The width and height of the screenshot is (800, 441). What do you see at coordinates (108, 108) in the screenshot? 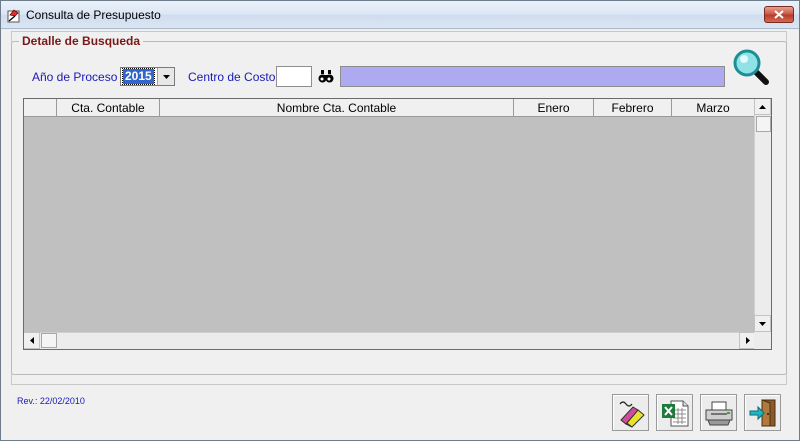
I see `column-header-account: Cta. Contable` at bounding box center [108, 108].